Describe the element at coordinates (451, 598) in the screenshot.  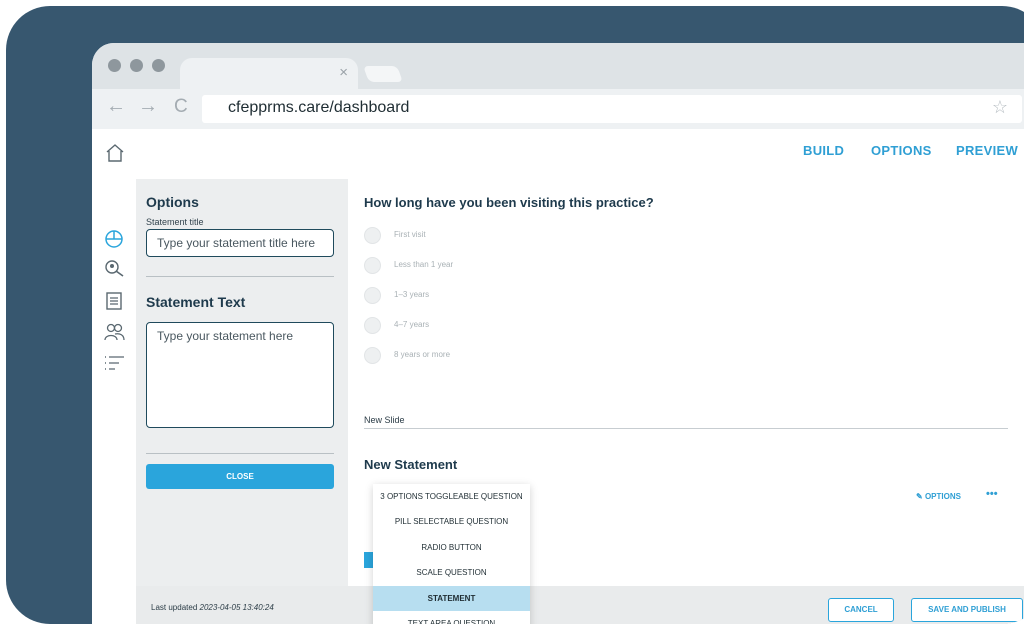
I see `dropdown-item-selected: STATEMENT` at that location.